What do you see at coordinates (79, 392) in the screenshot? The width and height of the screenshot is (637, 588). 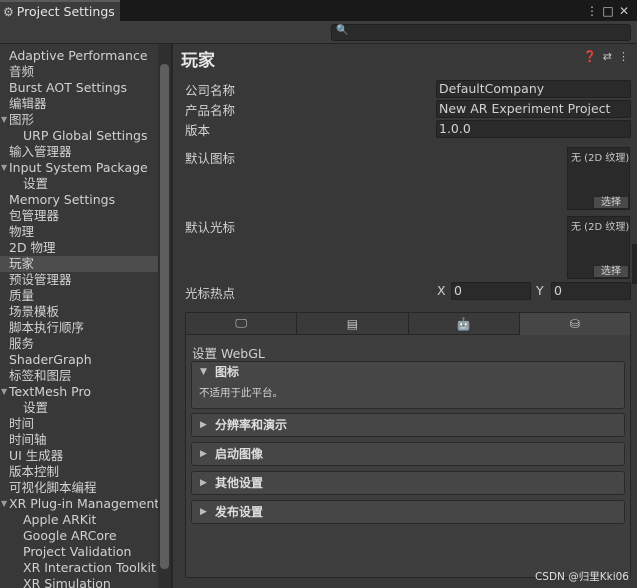 I see `sidebar-item: ▼ TextMesh Pro` at bounding box center [79, 392].